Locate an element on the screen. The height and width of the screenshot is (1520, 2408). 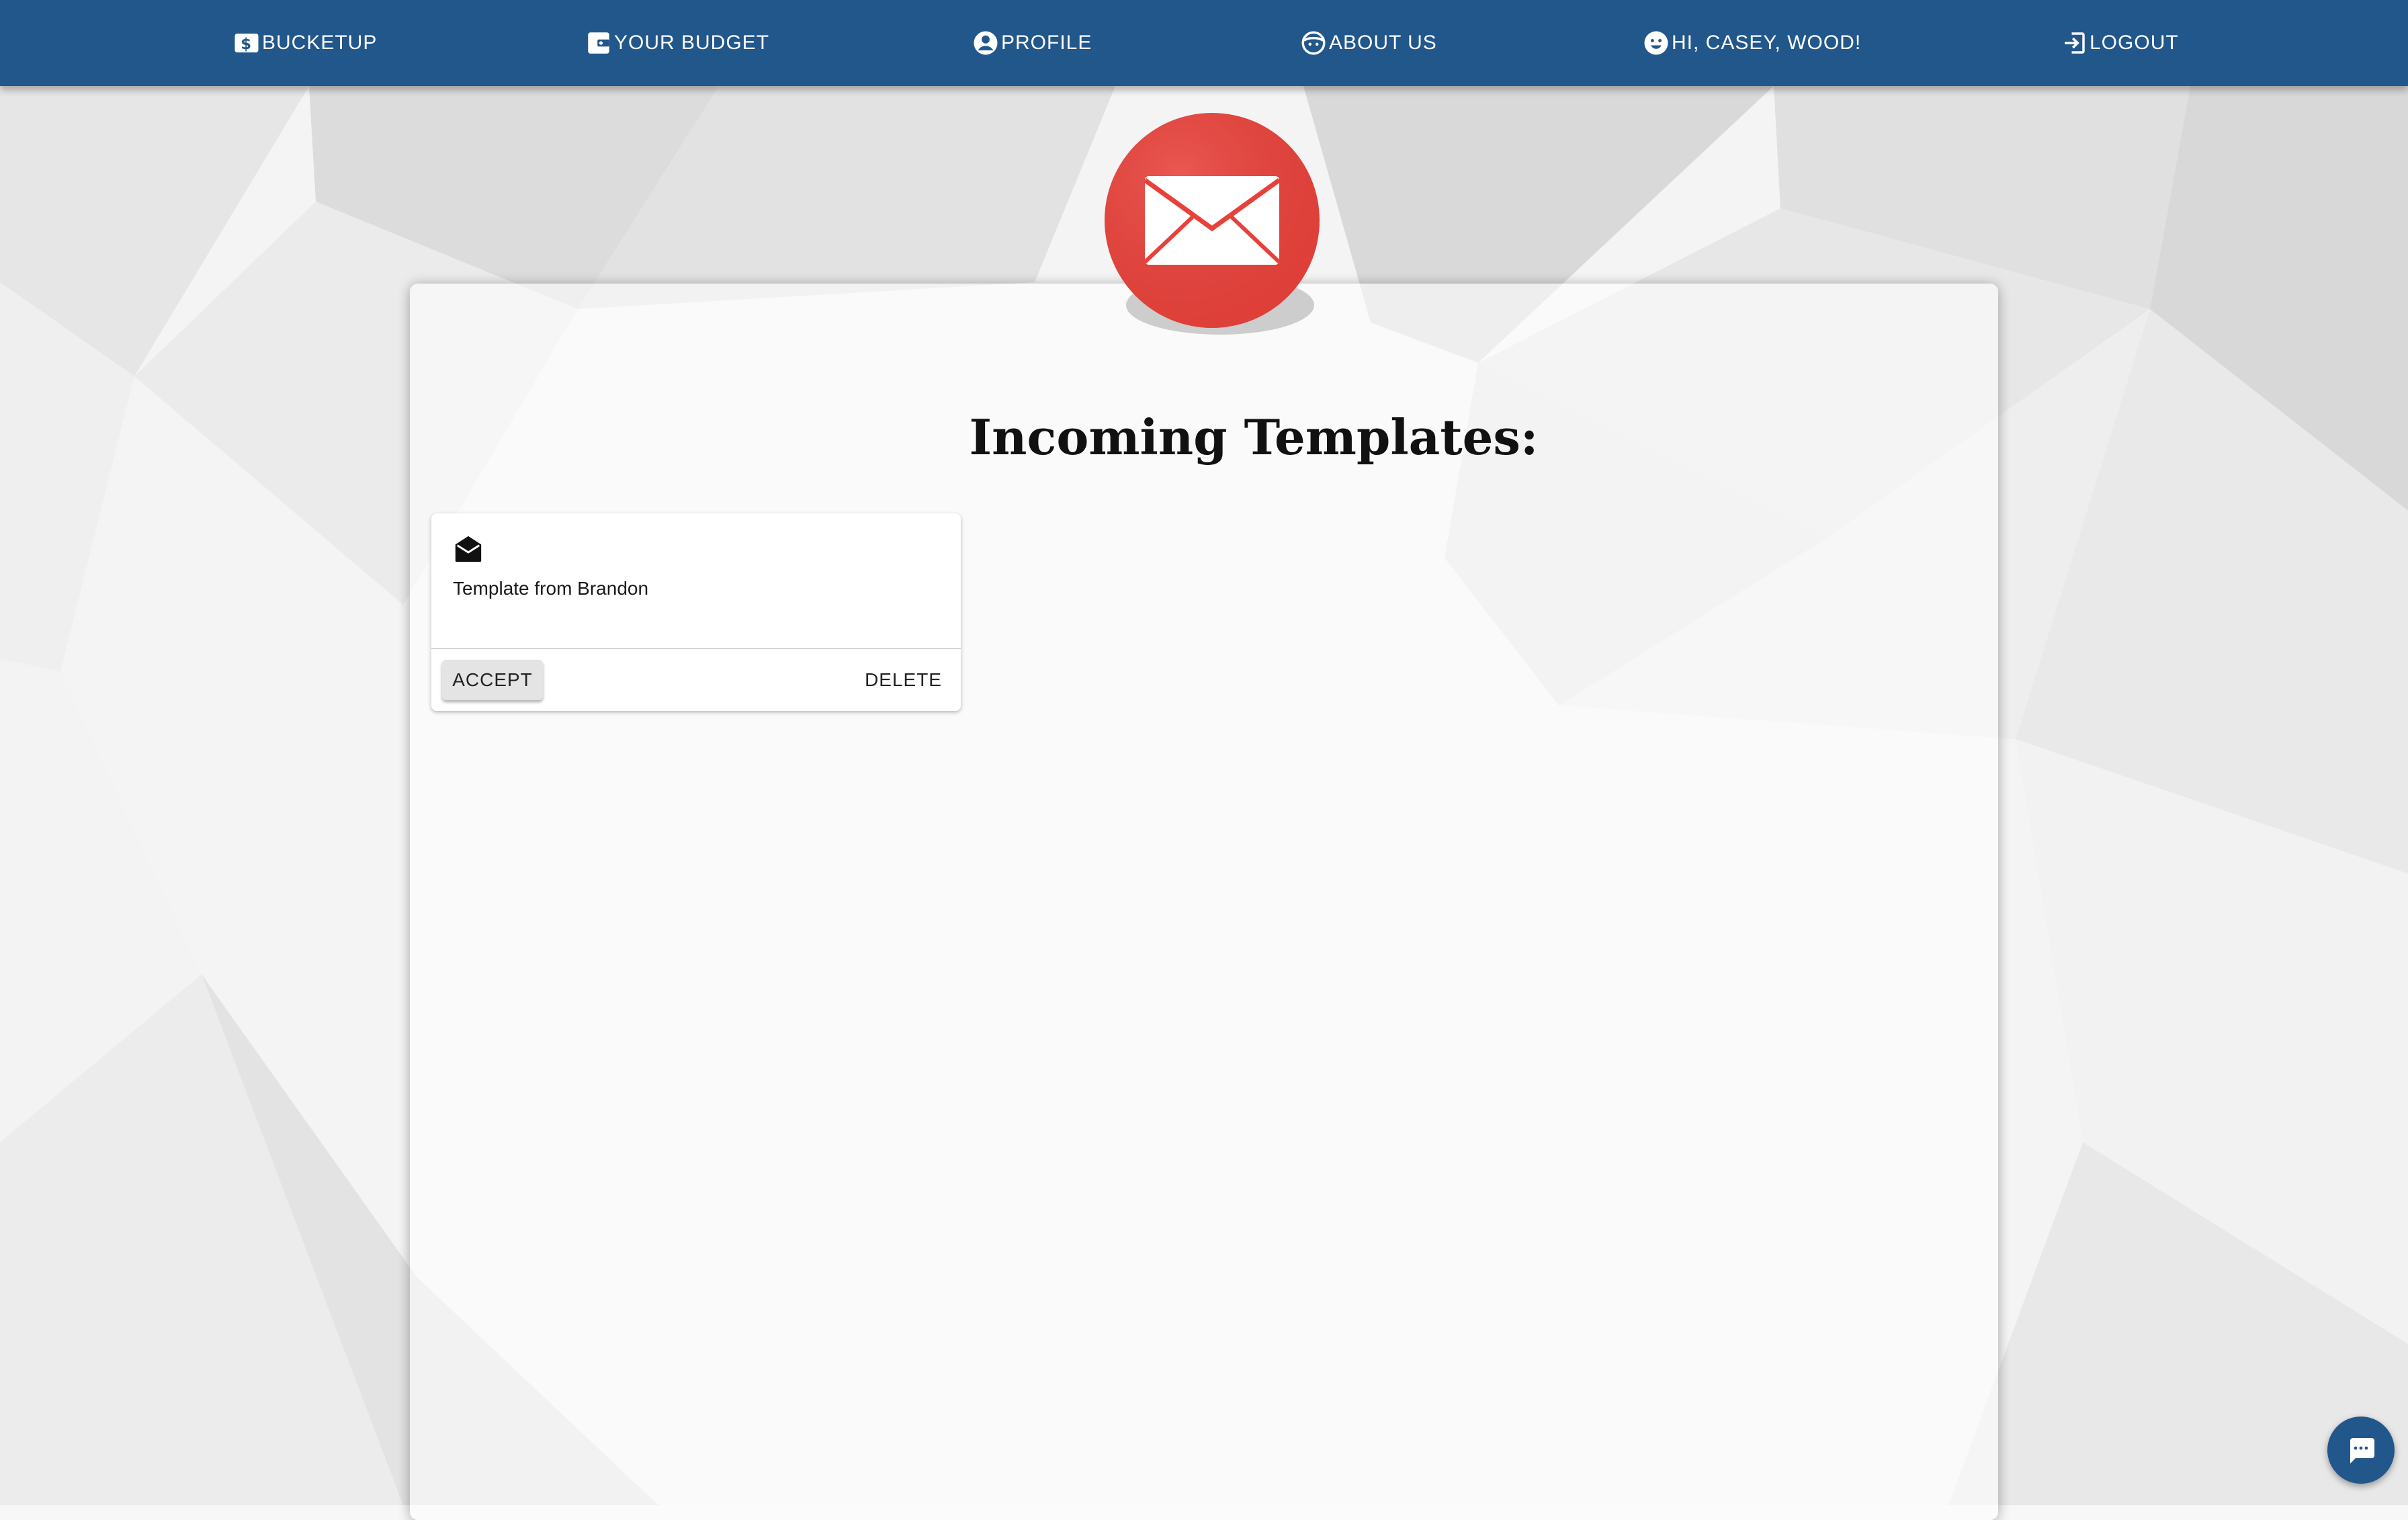
nav-about-us: ABOUT US is located at coordinates (1368, 43).